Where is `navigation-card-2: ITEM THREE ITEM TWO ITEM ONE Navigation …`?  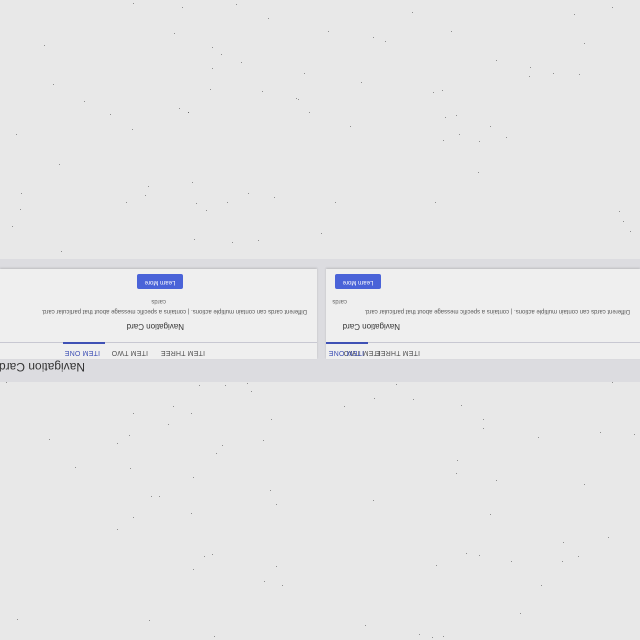 navigation-card-2: ITEM THREE ITEM TWO ITEM ONE Navigation … is located at coordinates (158, 314).